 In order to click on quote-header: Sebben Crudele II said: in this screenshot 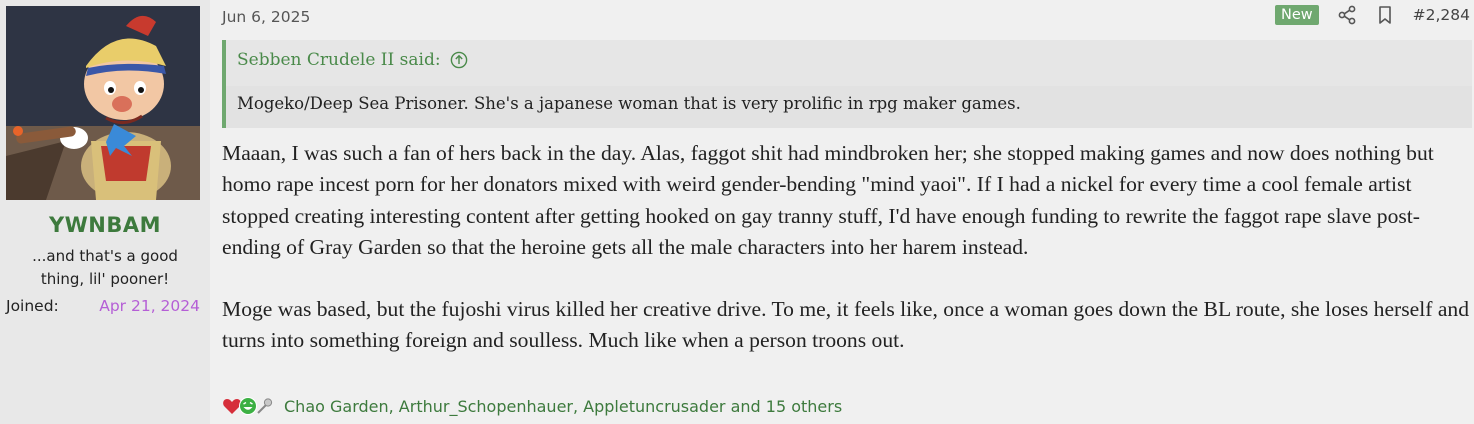, I will do `click(352, 60)`.